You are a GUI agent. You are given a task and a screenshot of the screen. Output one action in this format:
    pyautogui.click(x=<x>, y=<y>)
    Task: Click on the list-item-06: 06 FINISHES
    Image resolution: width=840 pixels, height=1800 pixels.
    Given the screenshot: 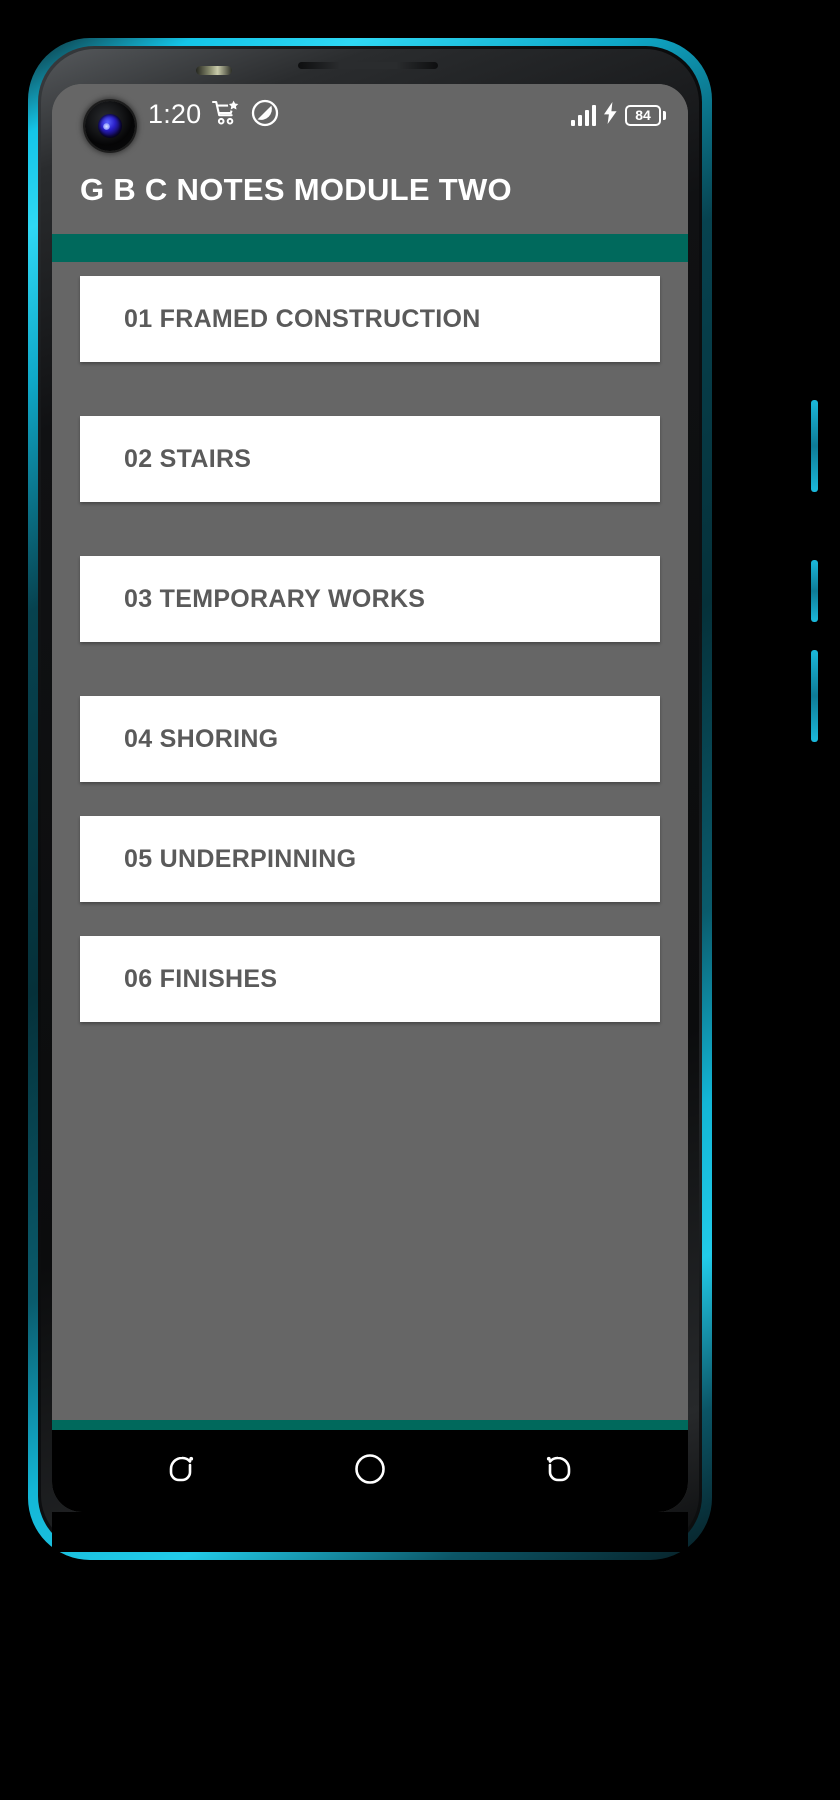 What is the action you would take?
    pyautogui.click(x=370, y=979)
    